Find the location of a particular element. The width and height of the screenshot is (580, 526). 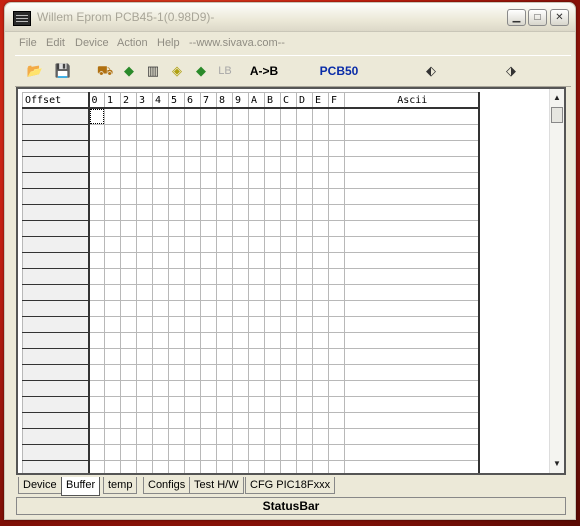

scroll-down-icon: ▼ is located at coordinates (557, 464).